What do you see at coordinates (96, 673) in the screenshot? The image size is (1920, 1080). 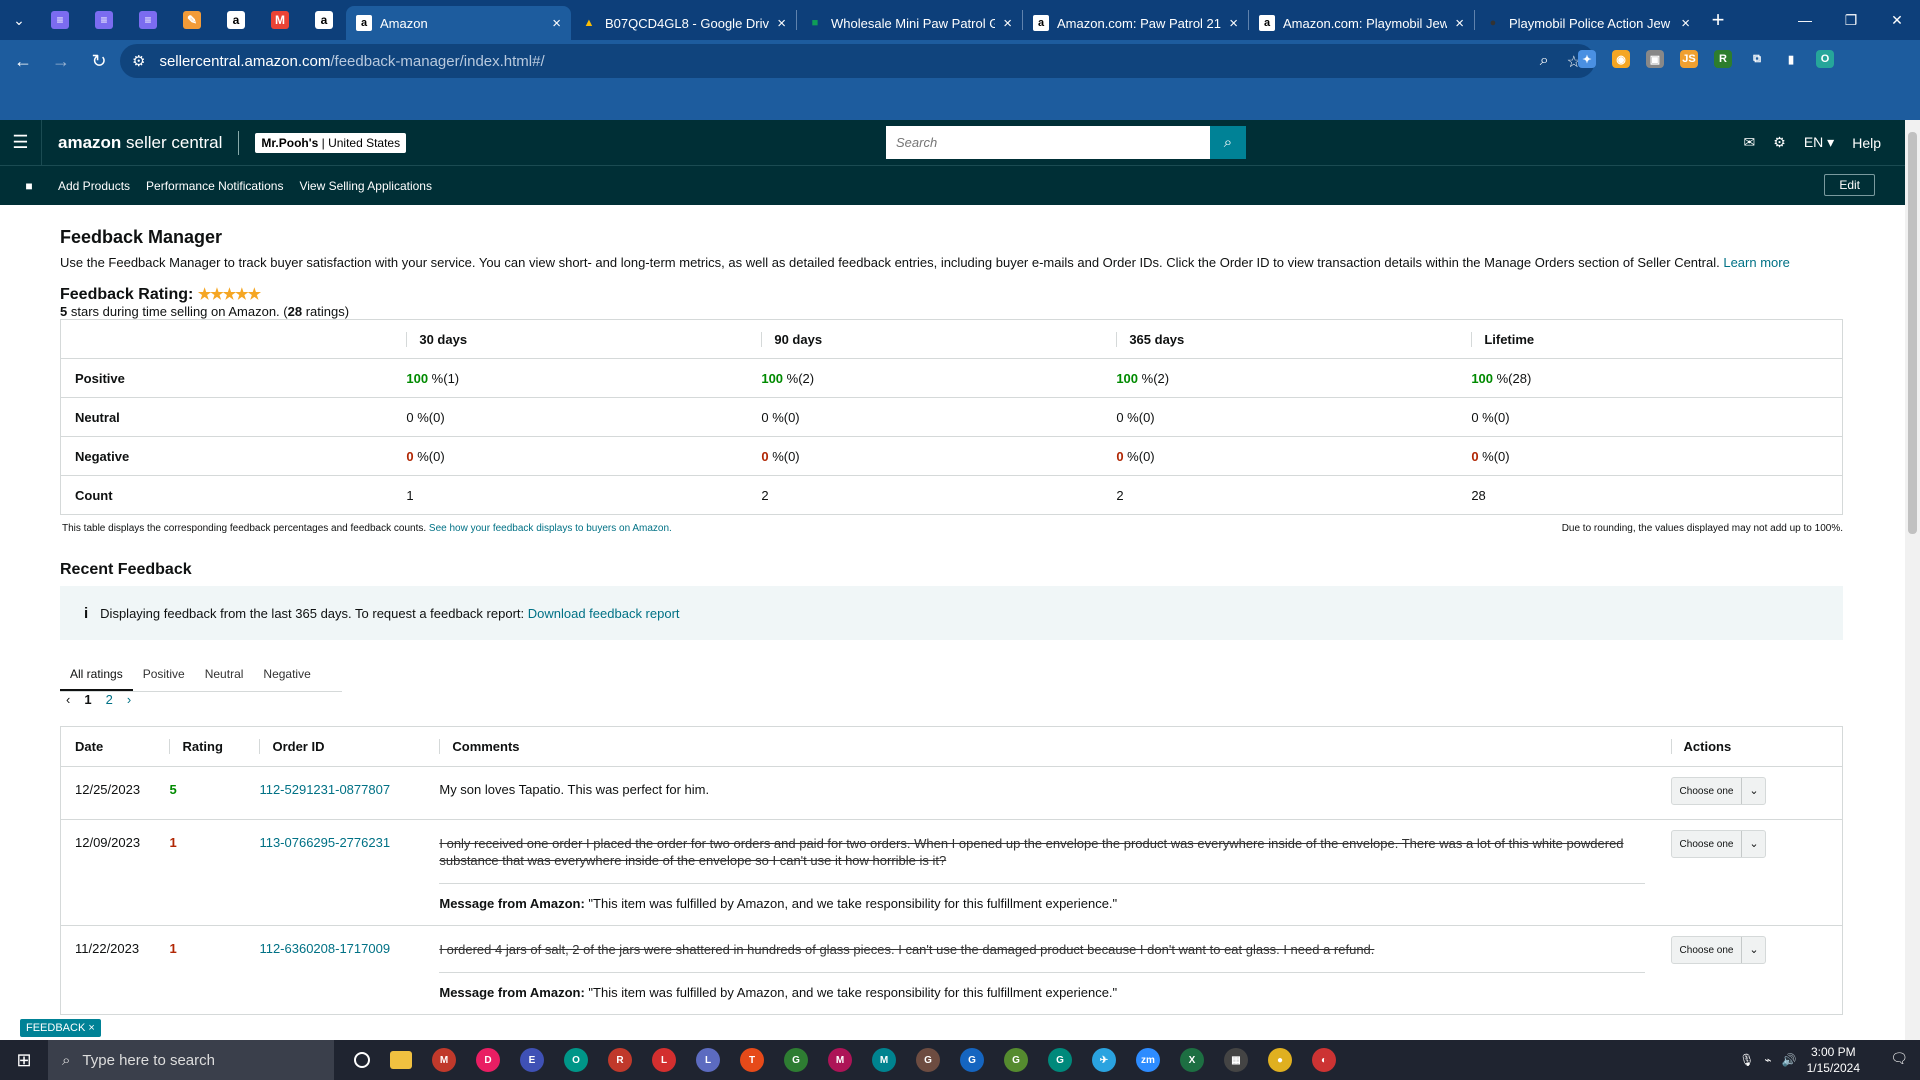 I see `filter-tab-all-ratings: All ratings` at bounding box center [96, 673].